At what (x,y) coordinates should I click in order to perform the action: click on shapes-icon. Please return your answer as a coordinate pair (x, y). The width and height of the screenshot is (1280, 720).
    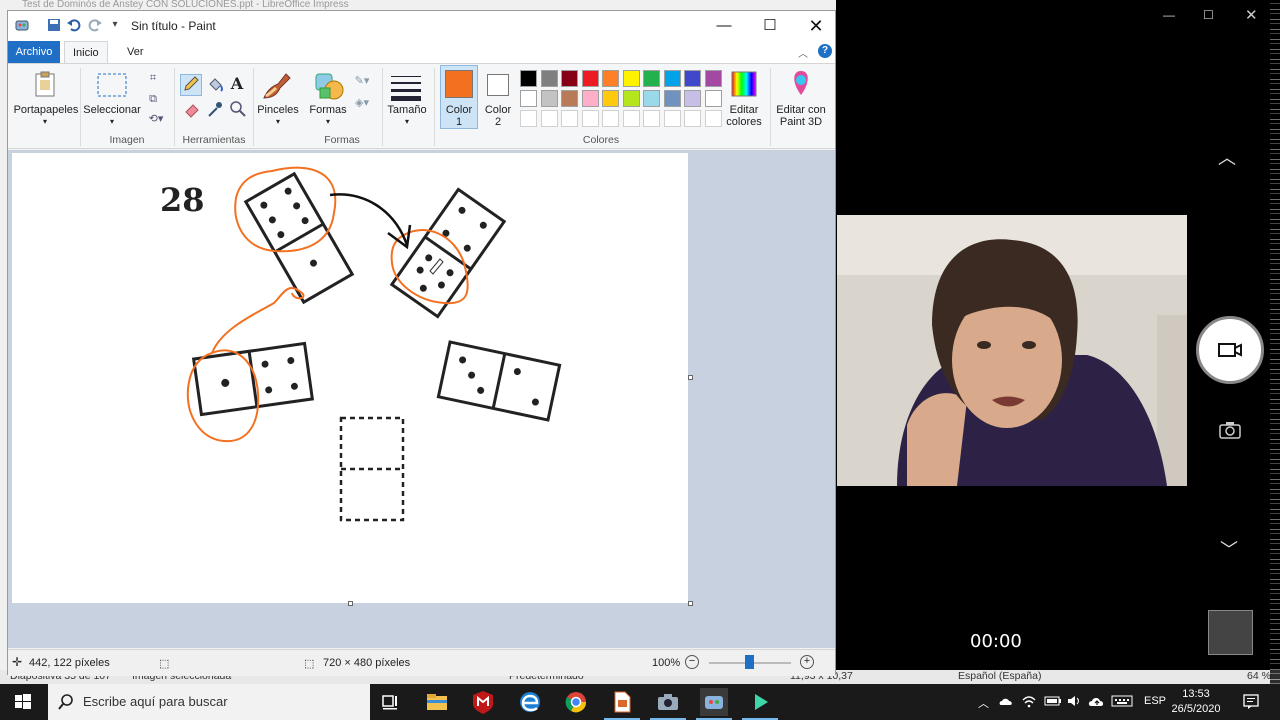
    Looking at the image, I should click on (329, 86).